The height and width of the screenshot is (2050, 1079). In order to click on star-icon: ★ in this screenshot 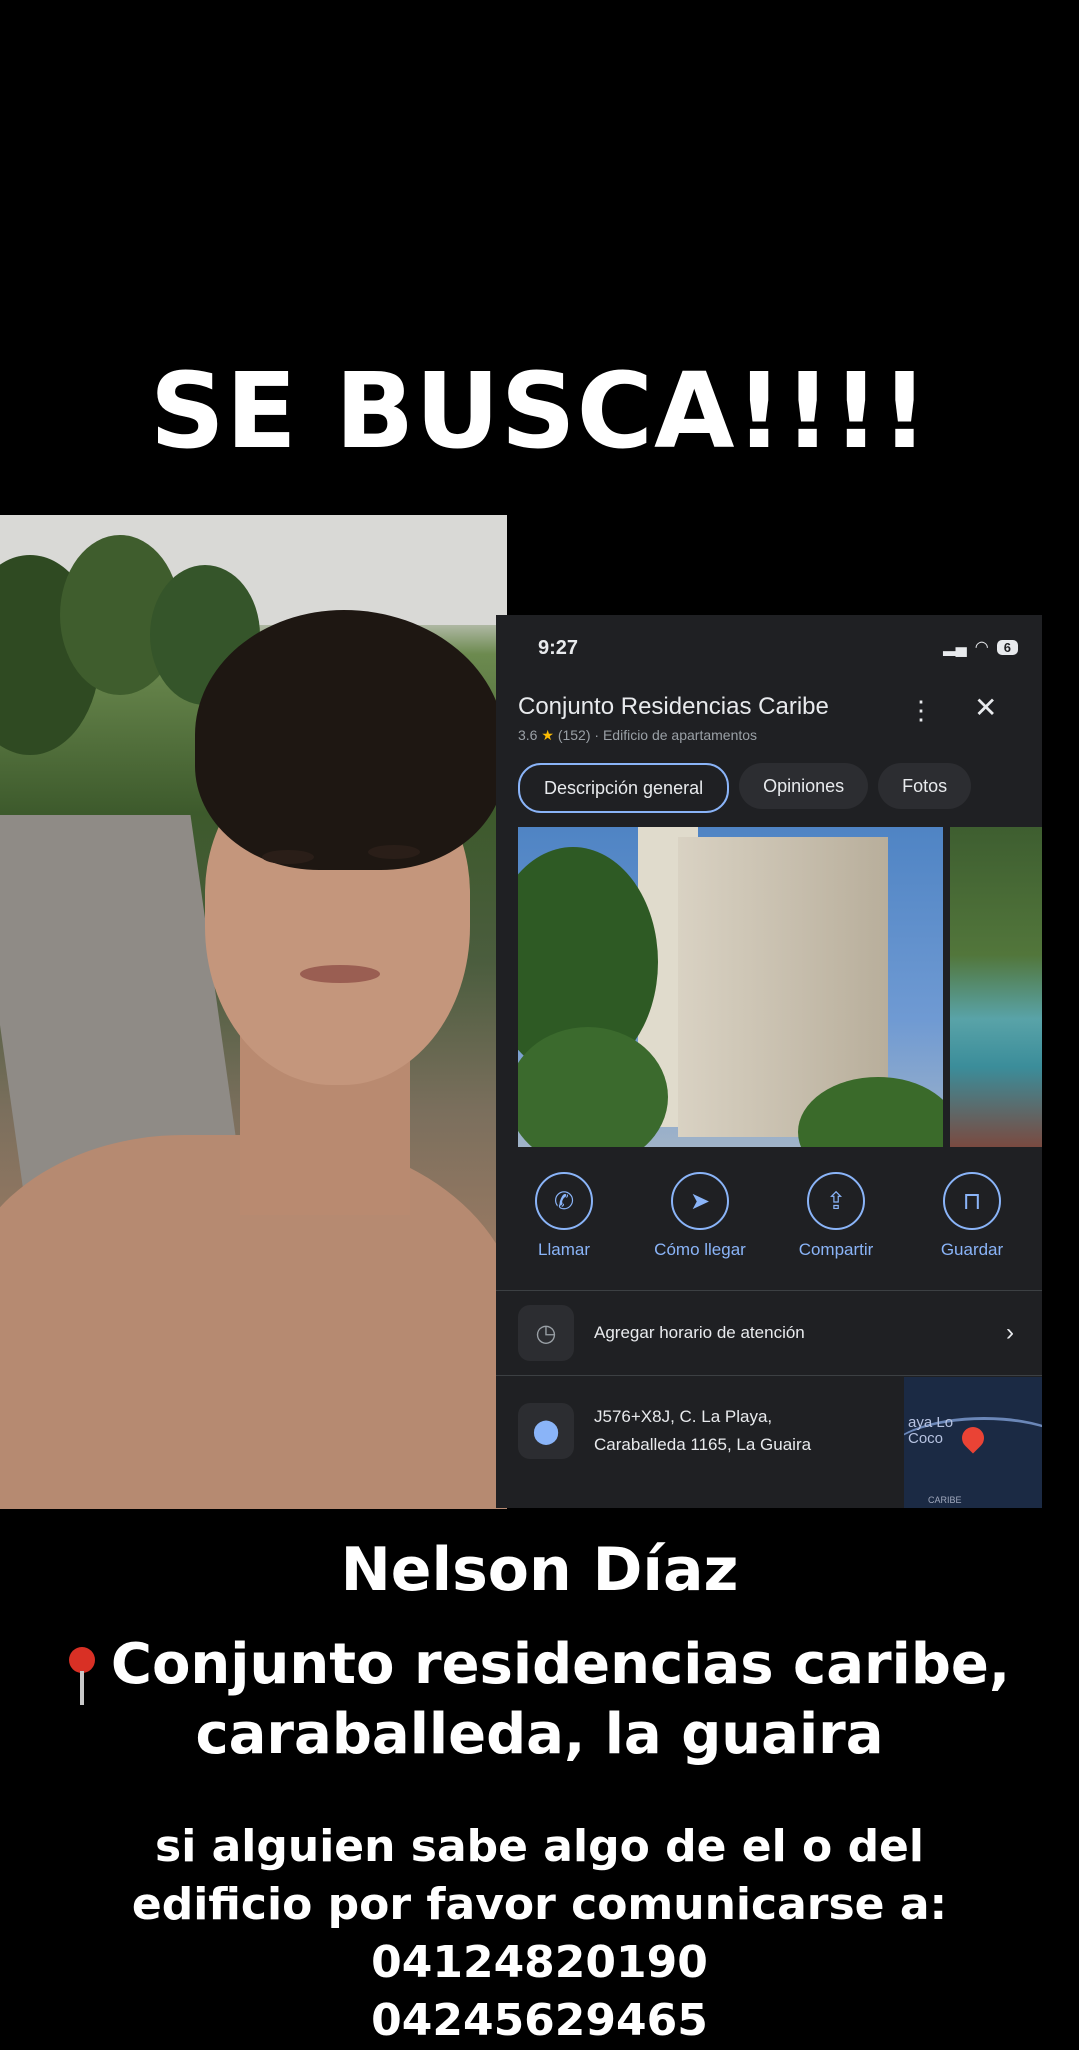, I will do `click(547, 735)`.